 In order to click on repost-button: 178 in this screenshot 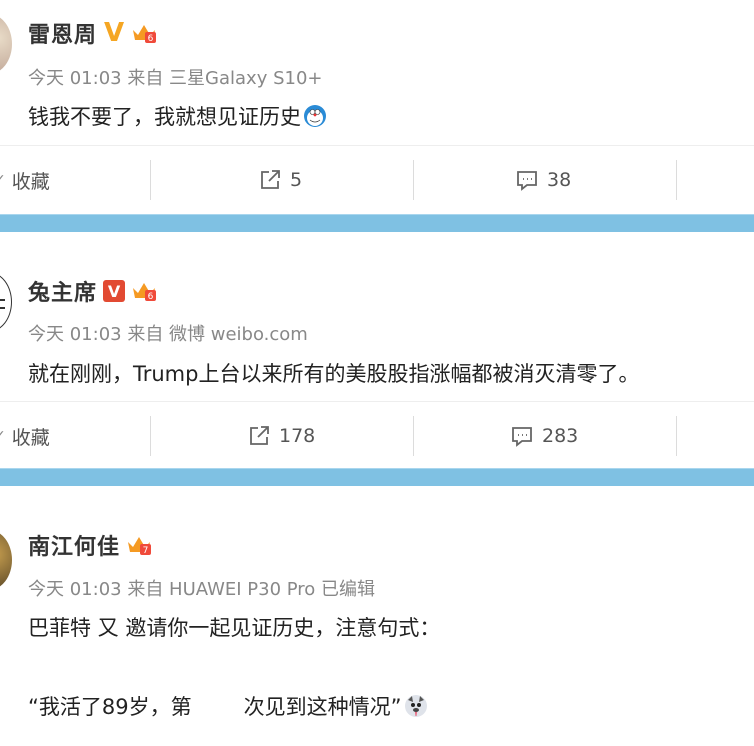, I will do `click(281, 436)`.